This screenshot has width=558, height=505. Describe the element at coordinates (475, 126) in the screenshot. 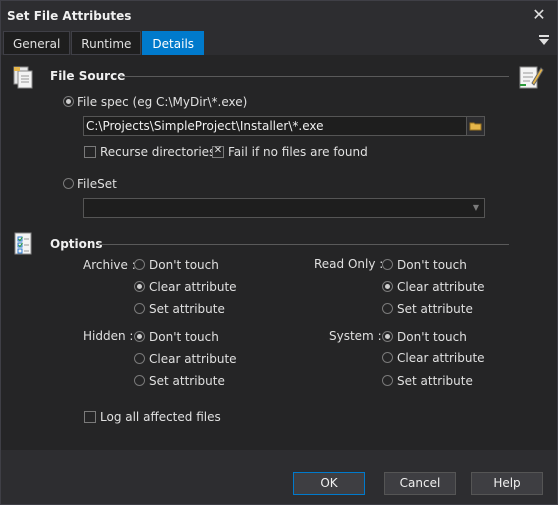

I see `browse-folder-icon` at that location.